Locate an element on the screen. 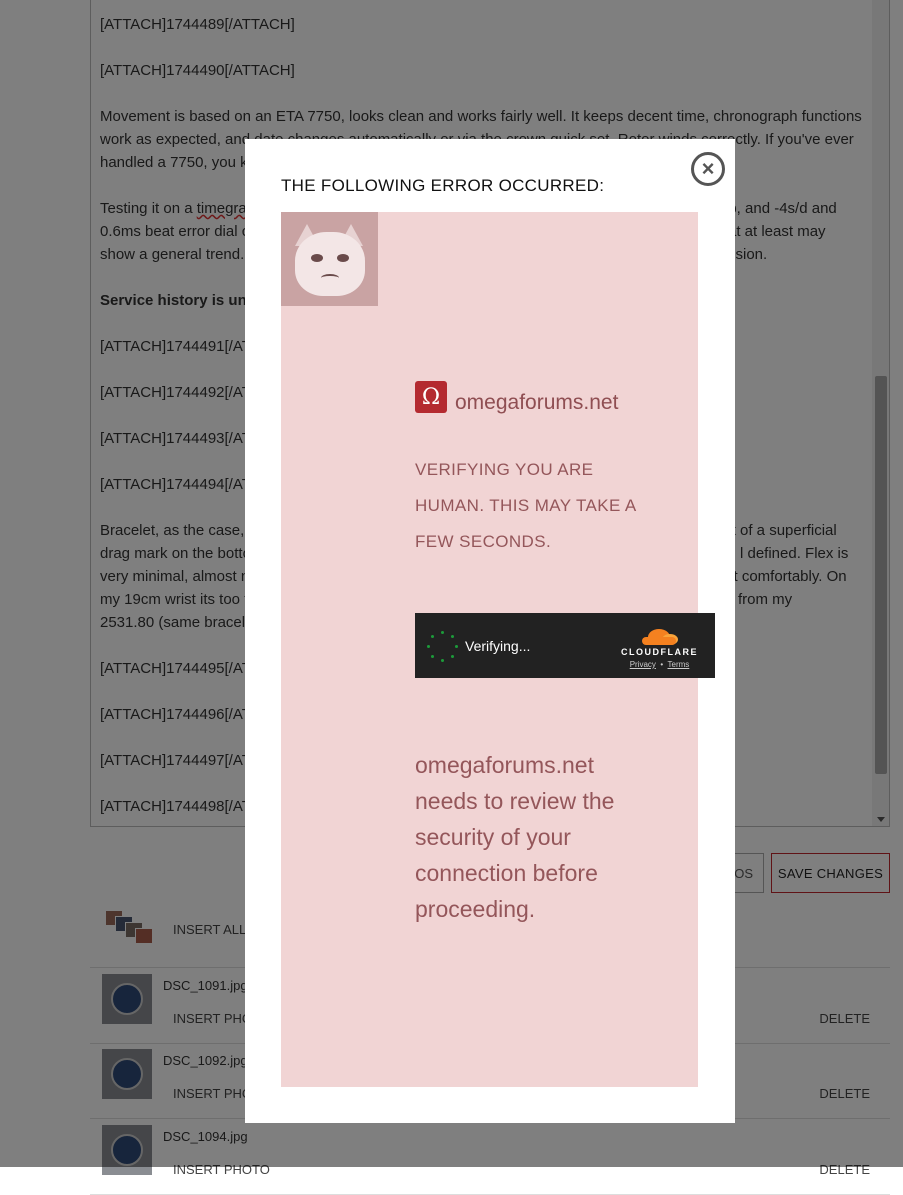 Image resolution: width=903 pixels, height=1195 pixels. site-brand: Ω omegaforums.net is located at coordinates (516, 397).